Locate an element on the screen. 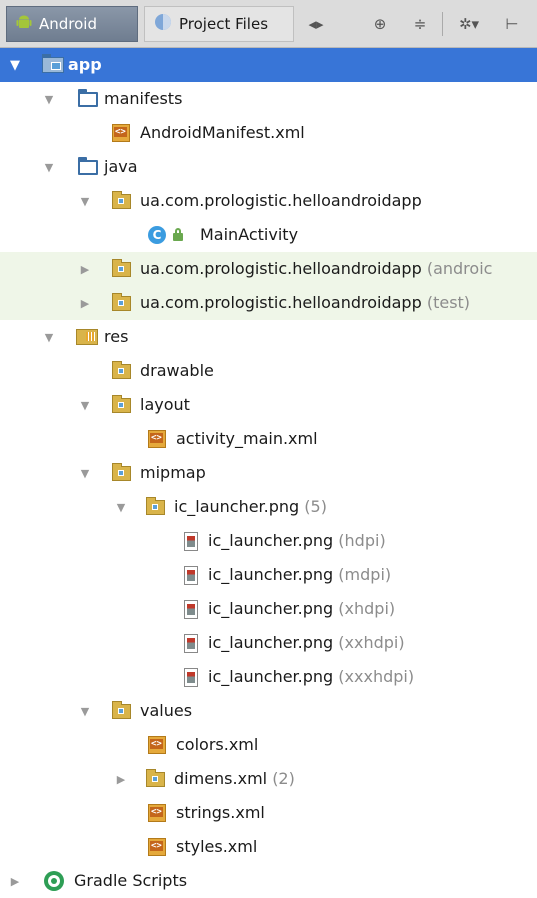 The image size is (537, 898). tab-project-files: Project Files is located at coordinates (219, 24).